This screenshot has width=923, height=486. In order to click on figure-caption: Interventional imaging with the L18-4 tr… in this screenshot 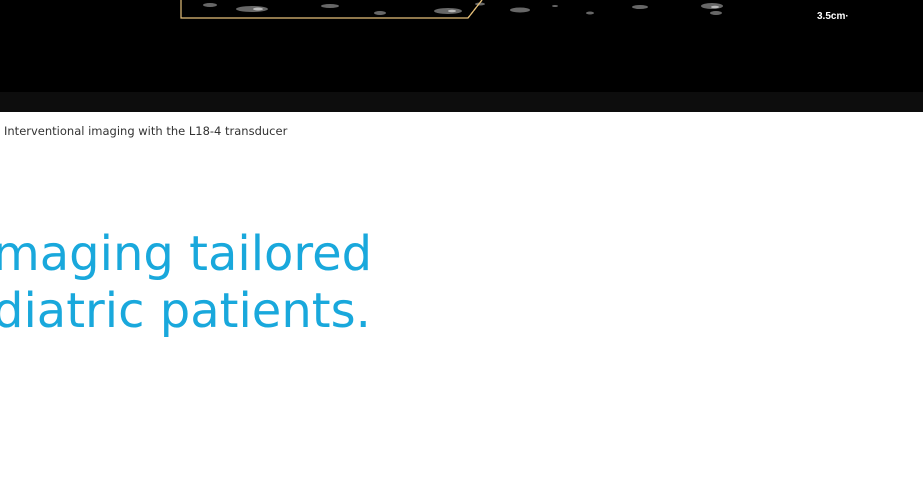, I will do `click(146, 131)`.